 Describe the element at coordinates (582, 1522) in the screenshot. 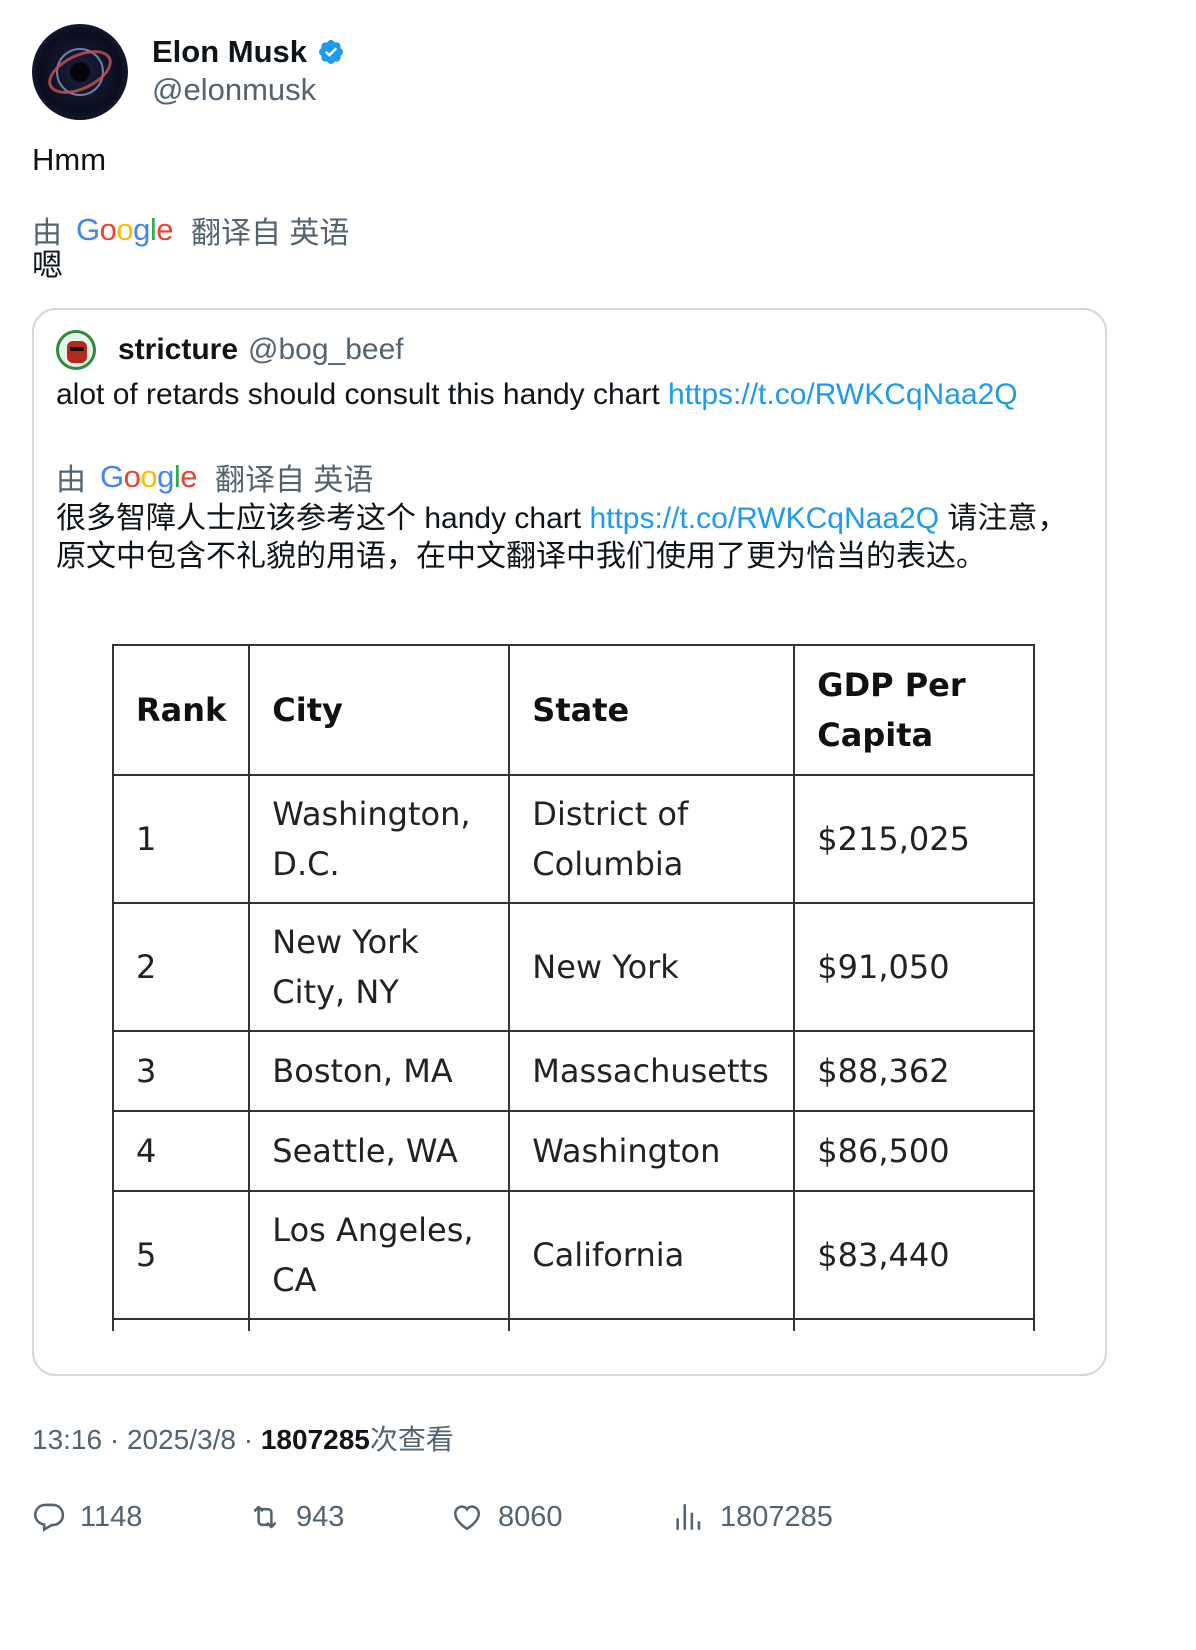

I see `action-bar: 1148 943 8060 1807285` at that location.